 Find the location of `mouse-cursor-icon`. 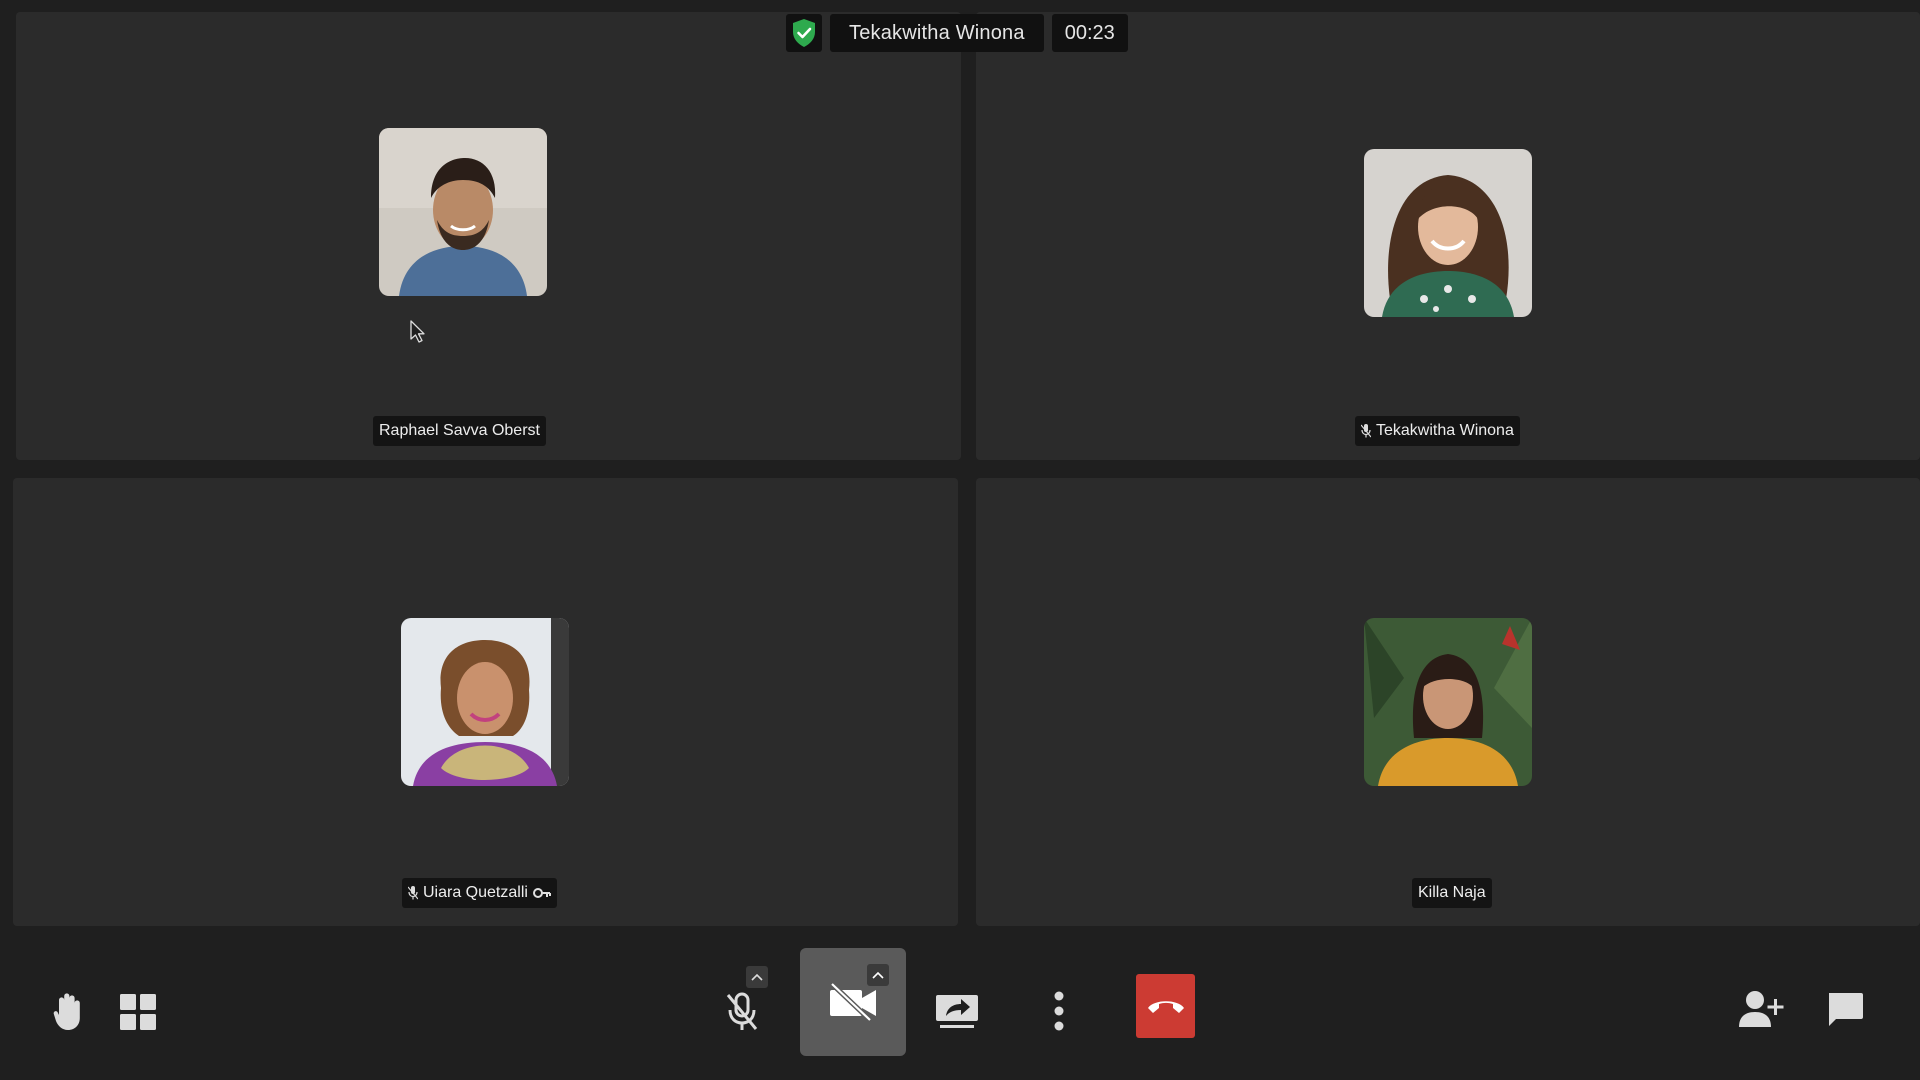

mouse-cursor-icon is located at coordinates (417, 331).